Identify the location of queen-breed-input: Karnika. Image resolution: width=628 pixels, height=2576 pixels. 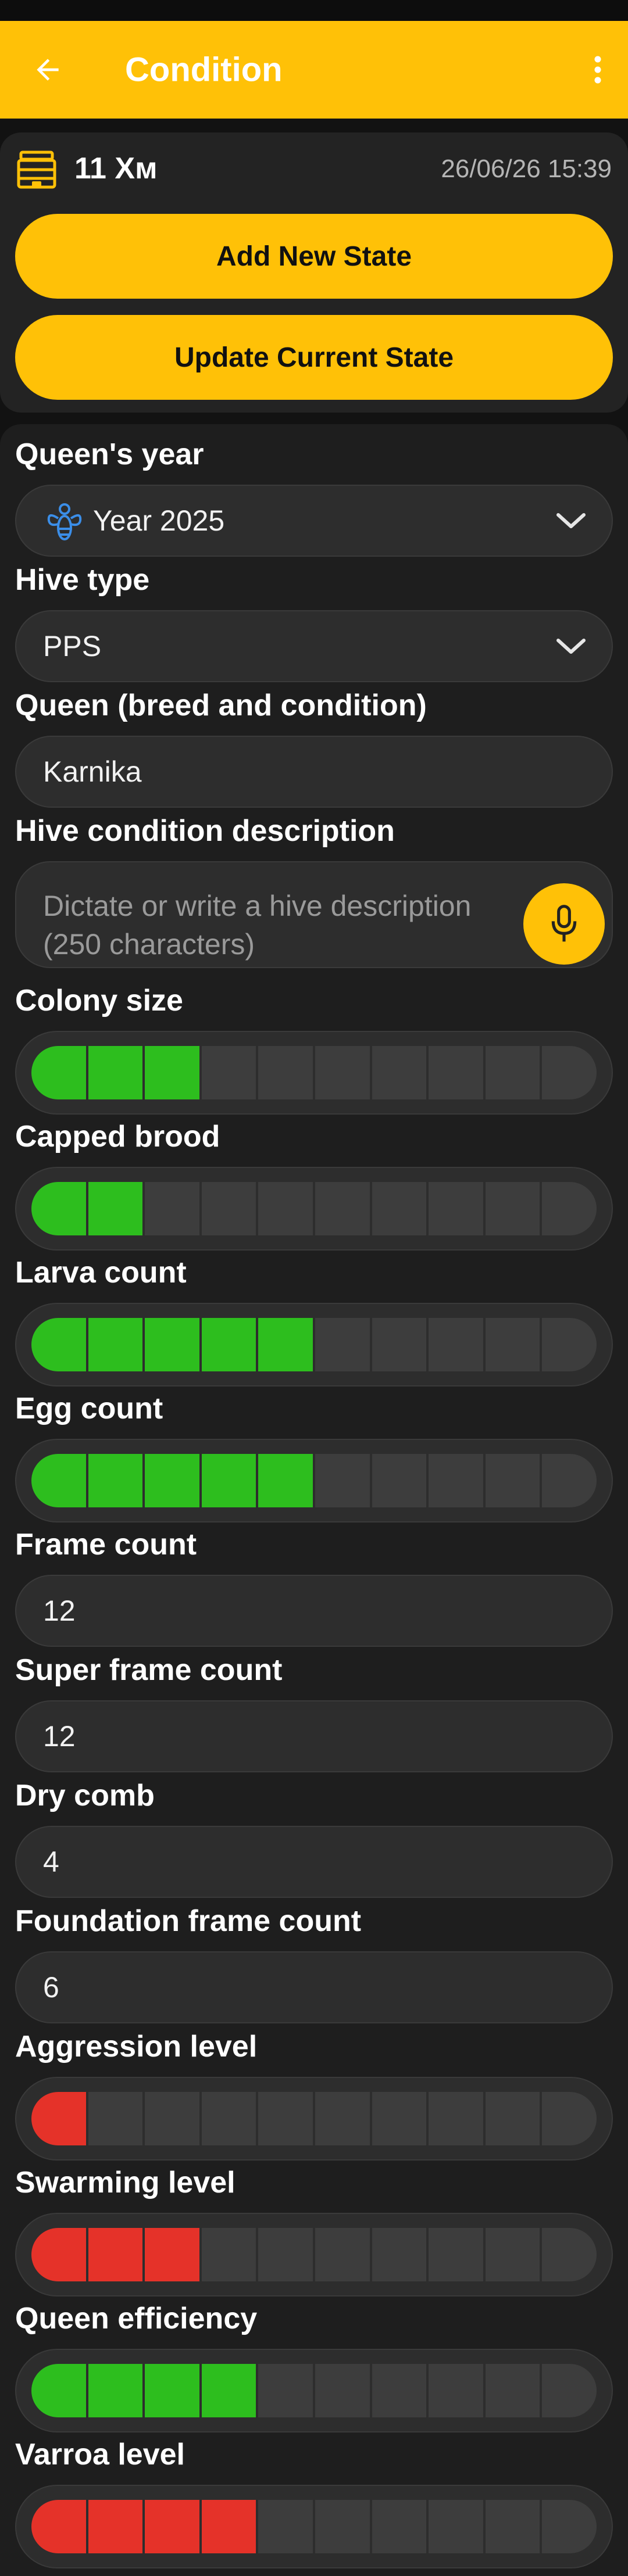
(314, 772).